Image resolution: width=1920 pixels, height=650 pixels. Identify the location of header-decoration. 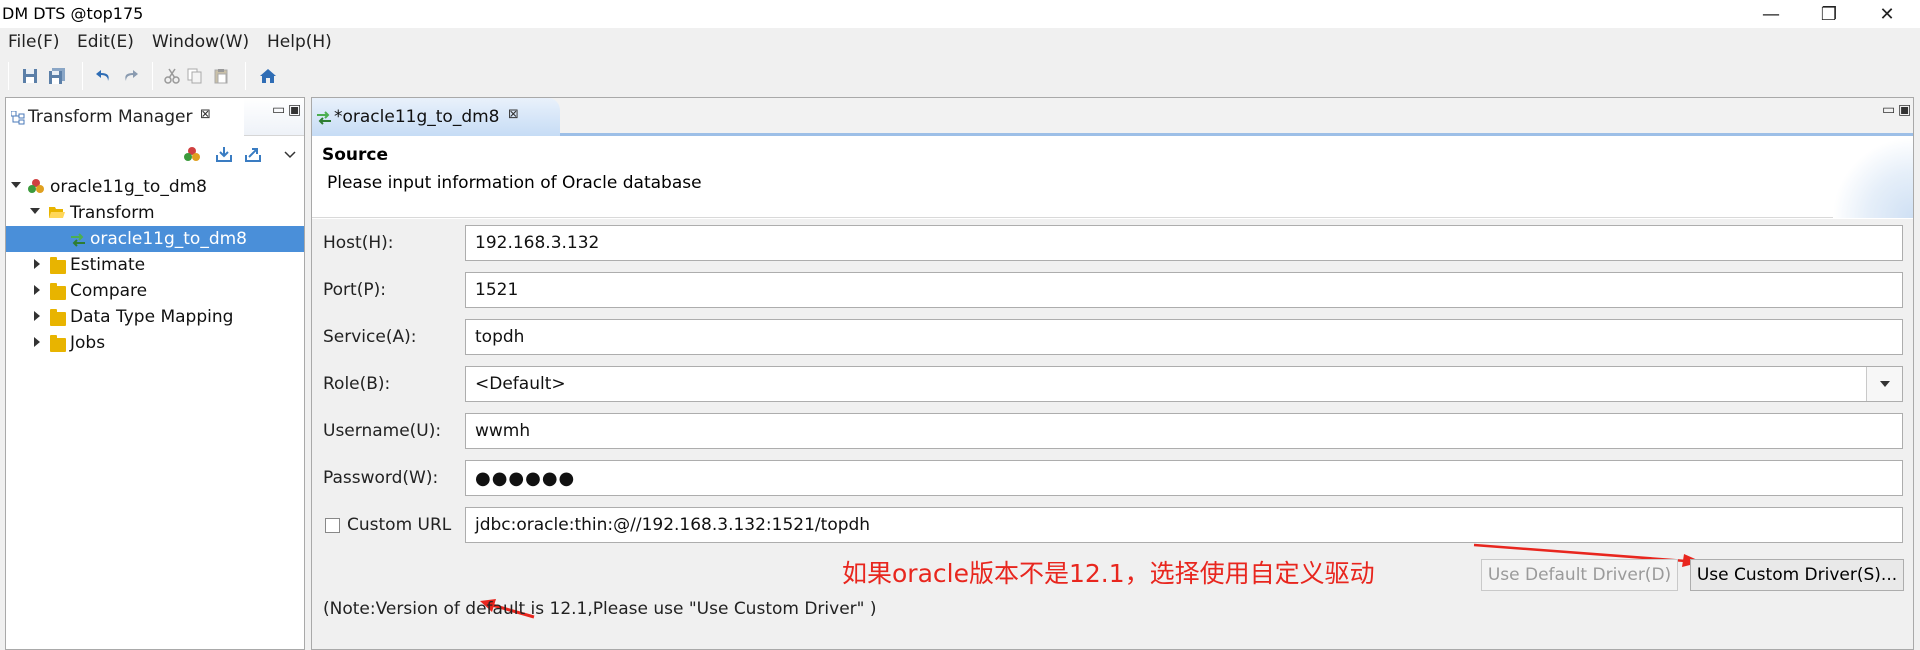
(1873, 177).